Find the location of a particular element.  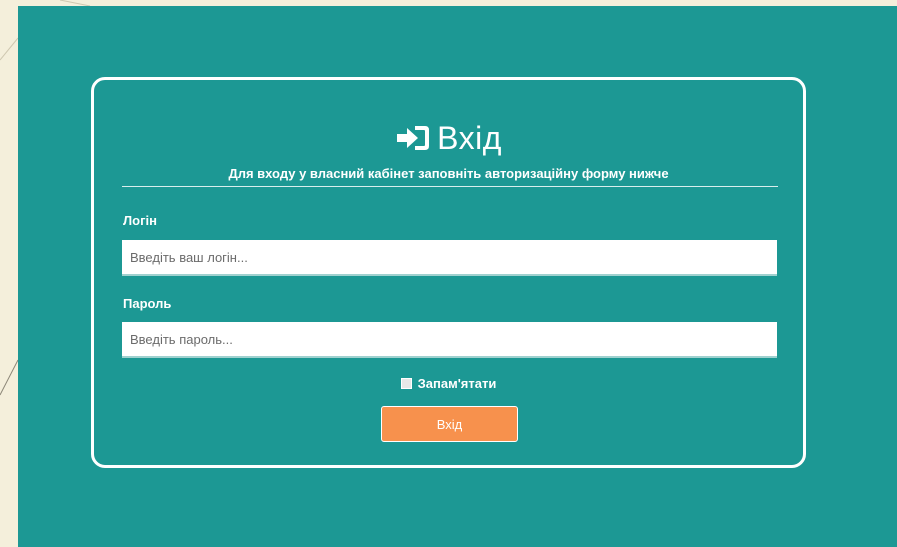

login-input is located at coordinates (449, 258).